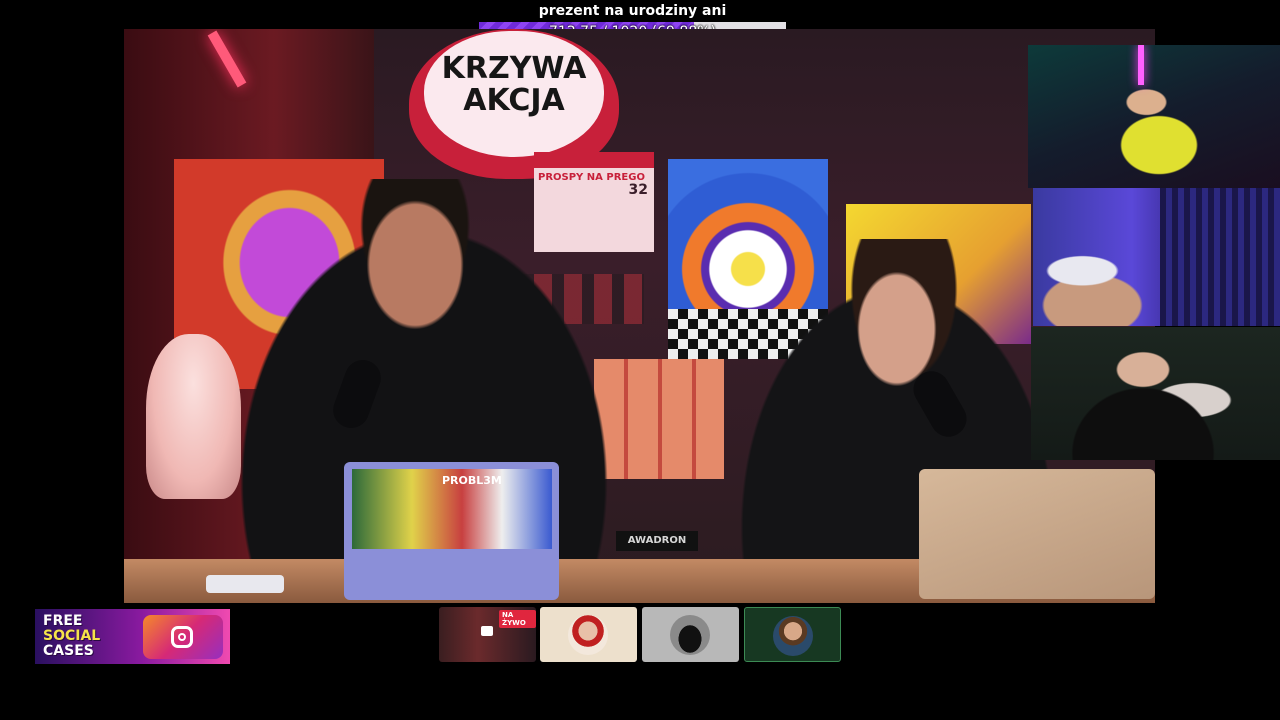 This screenshot has height=720, width=1280. Describe the element at coordinates (517, 619) in the screenshot. I see `live-badge: NA ŻYWO` at that location.